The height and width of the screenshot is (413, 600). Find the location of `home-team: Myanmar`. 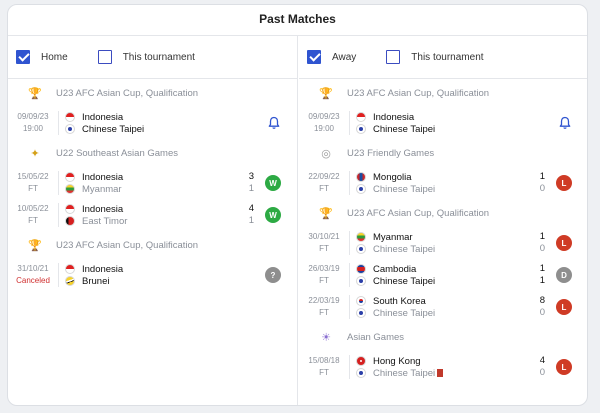

home-team: Myanmar is located at coordinates (384, 237).